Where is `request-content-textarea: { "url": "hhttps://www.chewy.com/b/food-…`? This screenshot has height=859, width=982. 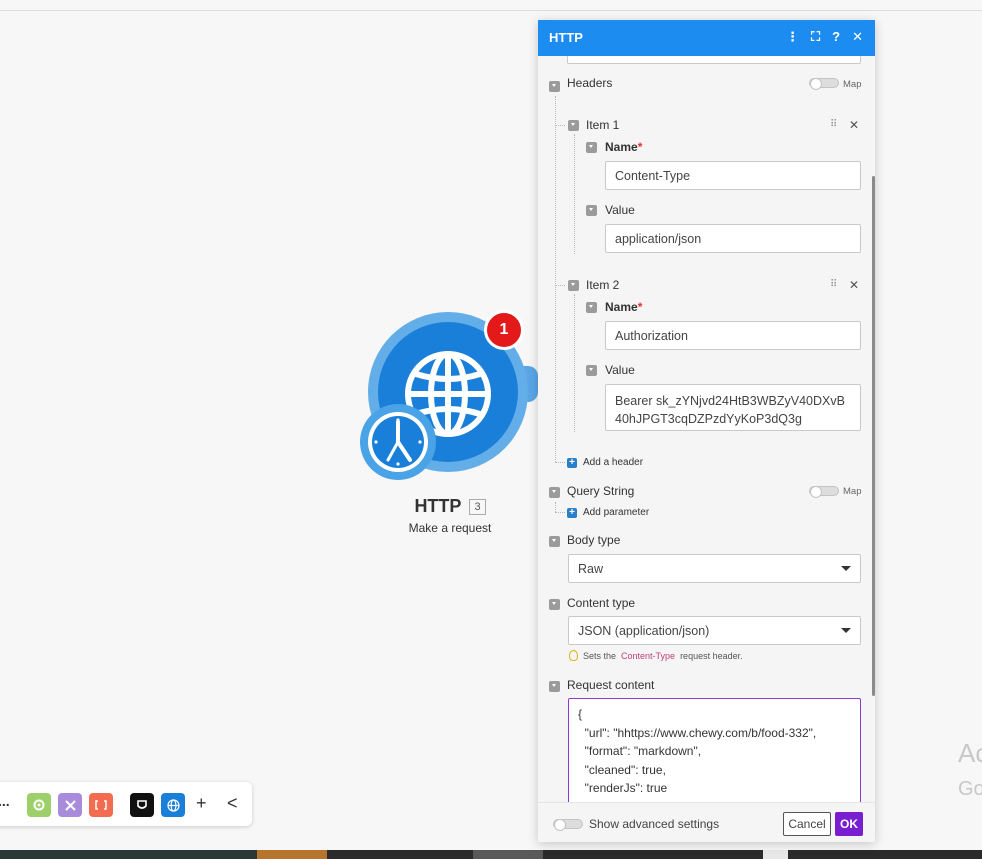
request-content-textarea: { "url": "hhttps://www.chewy.com/b/food-… is located at coordinates (714, 750).